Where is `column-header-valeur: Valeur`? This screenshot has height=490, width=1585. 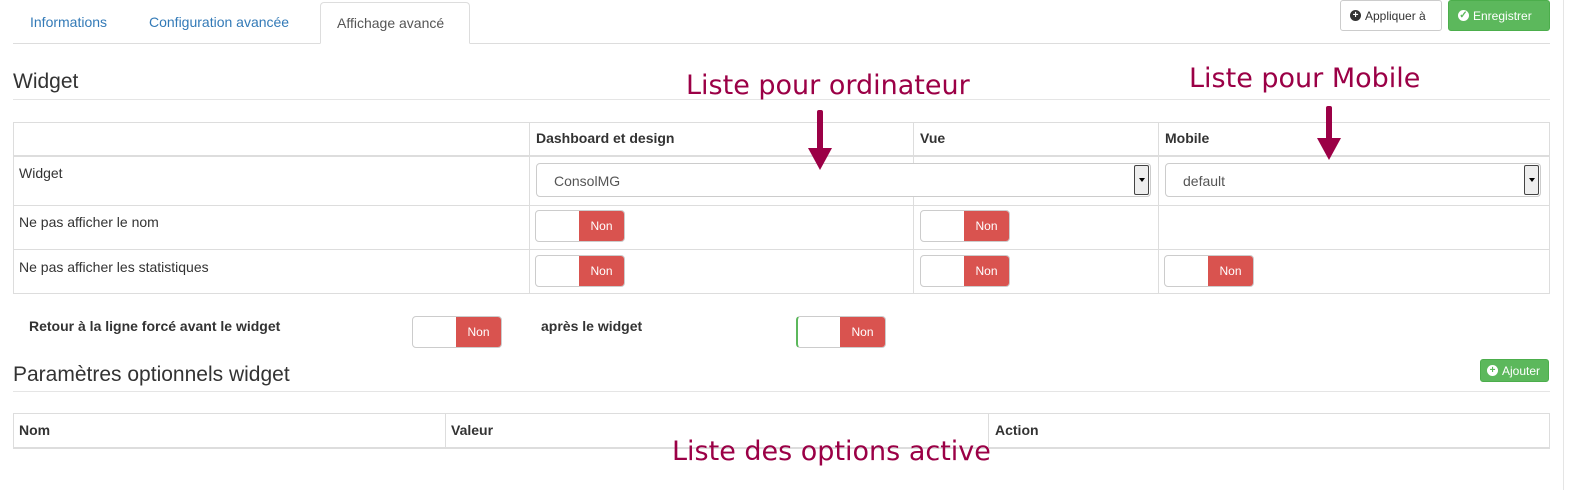
column-header-valeur: Valeur is located at coordinates (472, 430).